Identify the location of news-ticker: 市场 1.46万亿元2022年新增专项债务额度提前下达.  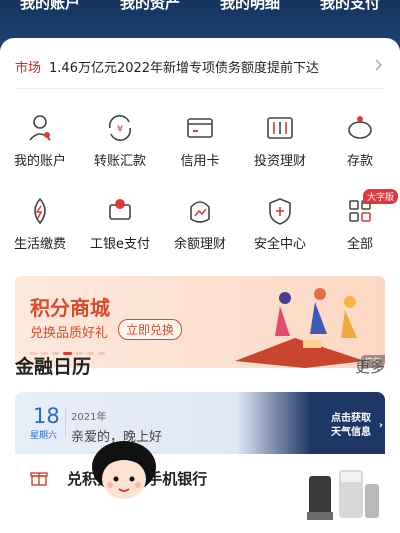
(200, 66).